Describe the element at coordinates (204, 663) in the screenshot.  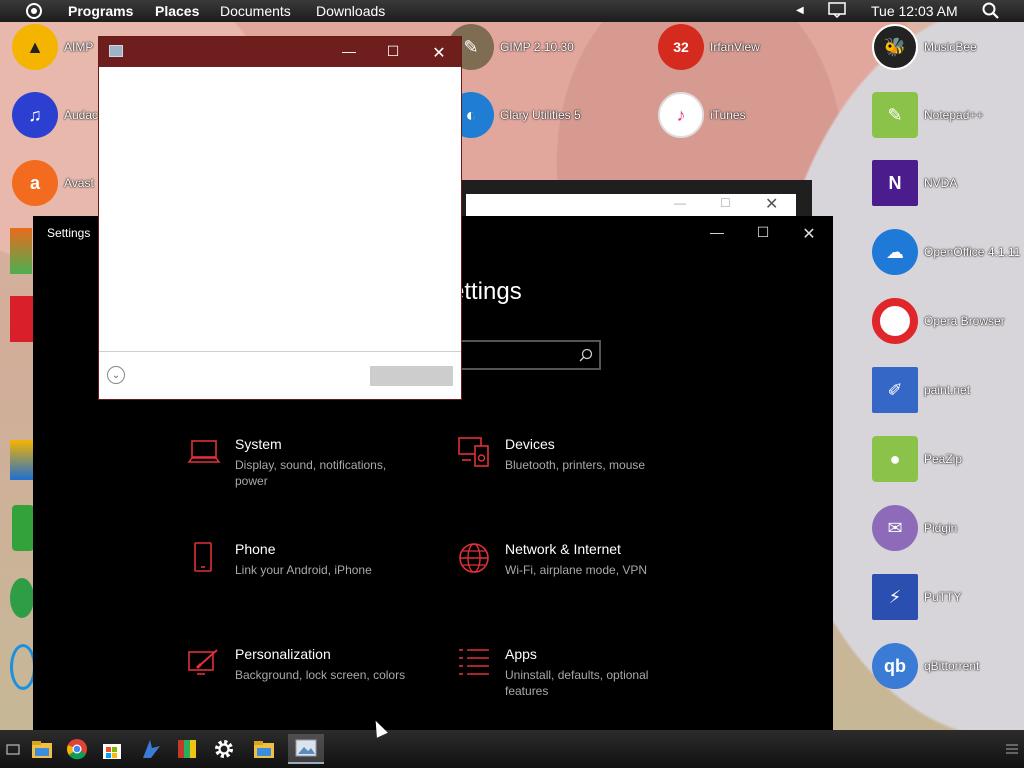
I see `paintbrush-icon` at that location.